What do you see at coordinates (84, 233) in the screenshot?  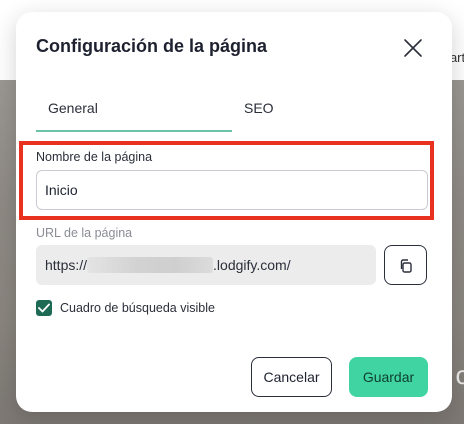 I see `page-url-label: URL de la página` at bounding box center [84, 233].